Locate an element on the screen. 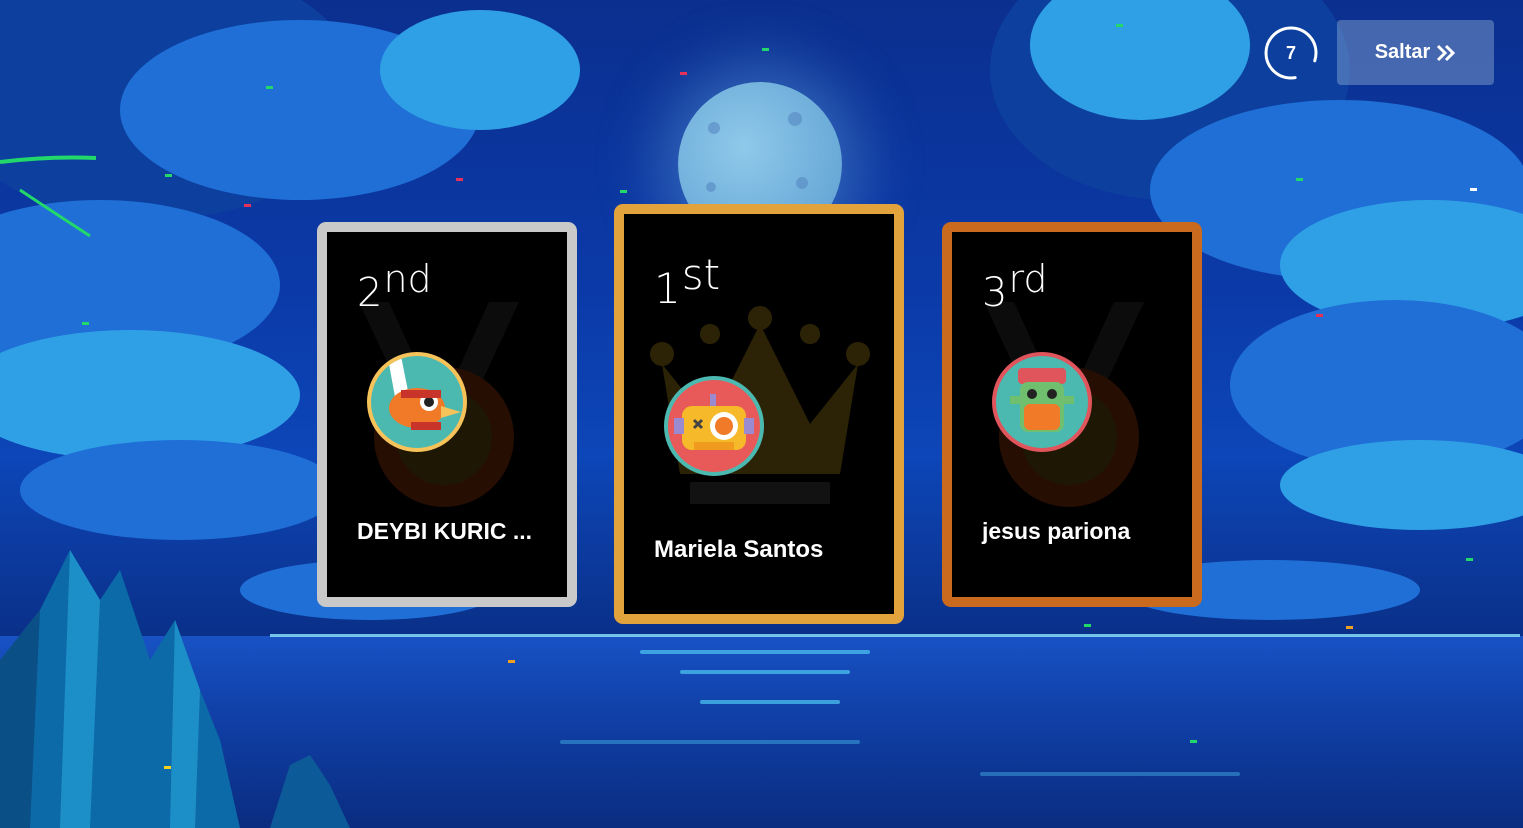  horizon-line is located at coordinates (895, 635).